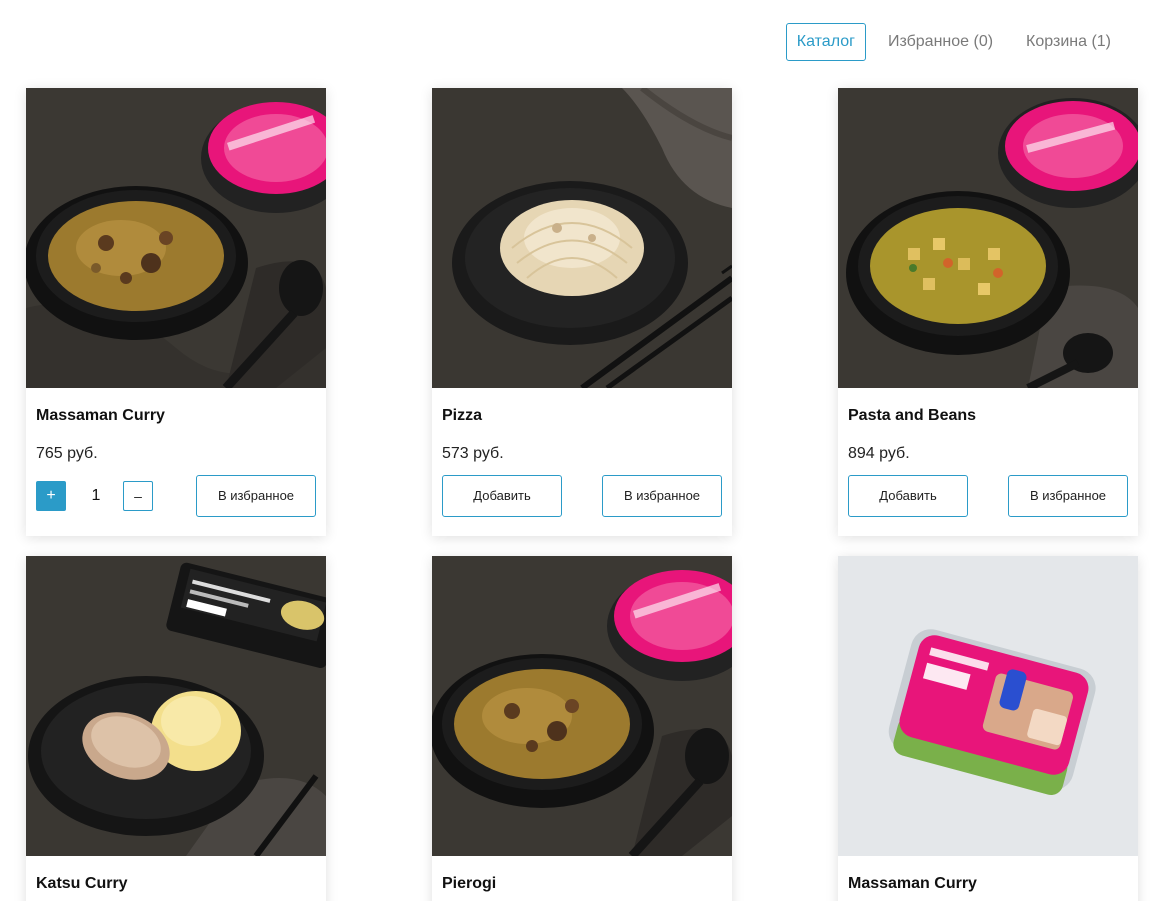  I want to click on quantity-value: 1, so click(96, 495).